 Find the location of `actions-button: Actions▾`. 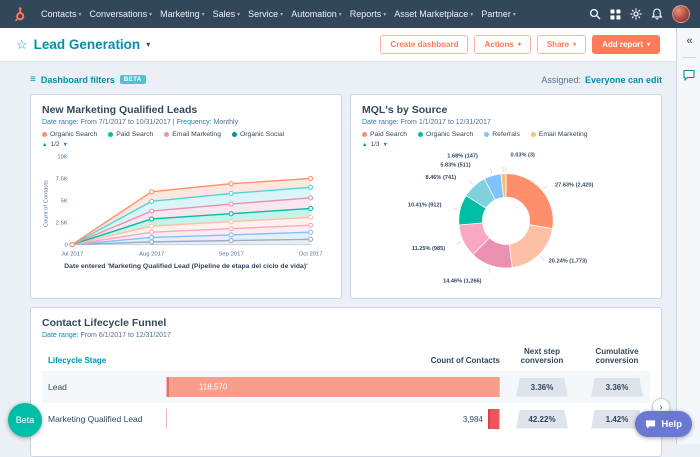

actions-button: Actions▾ is located at coordinates (502, 44).